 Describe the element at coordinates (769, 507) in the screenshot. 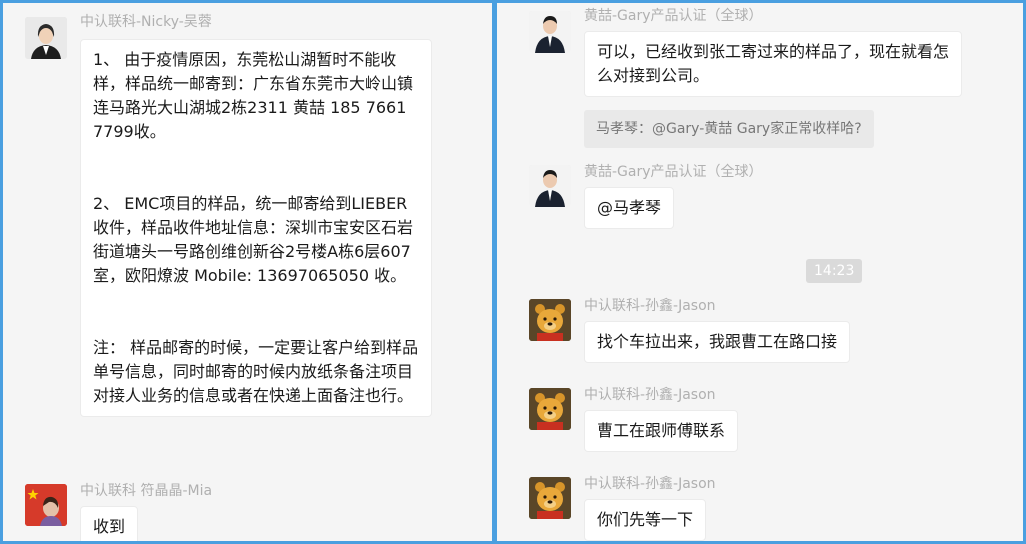

I see `message-jason-3: 中认联科-孙鑫-Jason 你们先等一下` at that location.